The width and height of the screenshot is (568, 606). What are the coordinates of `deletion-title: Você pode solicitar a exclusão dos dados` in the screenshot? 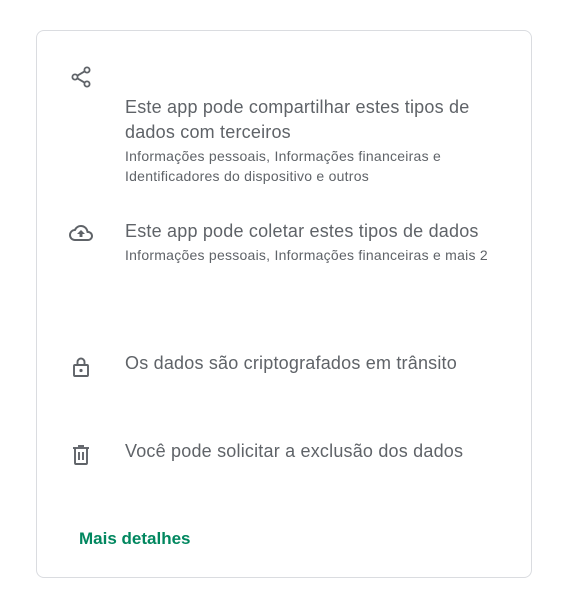 It's located at (294, 451).